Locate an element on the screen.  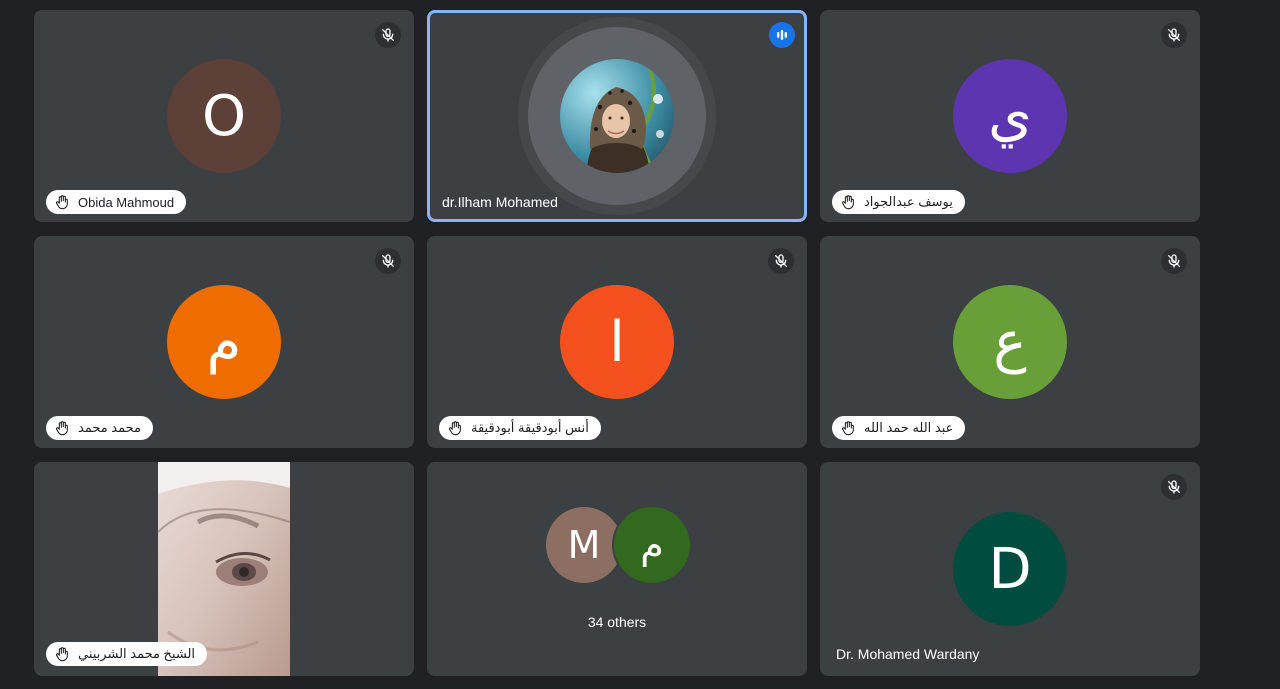
avatar: M is located at coordinates (584, 545).